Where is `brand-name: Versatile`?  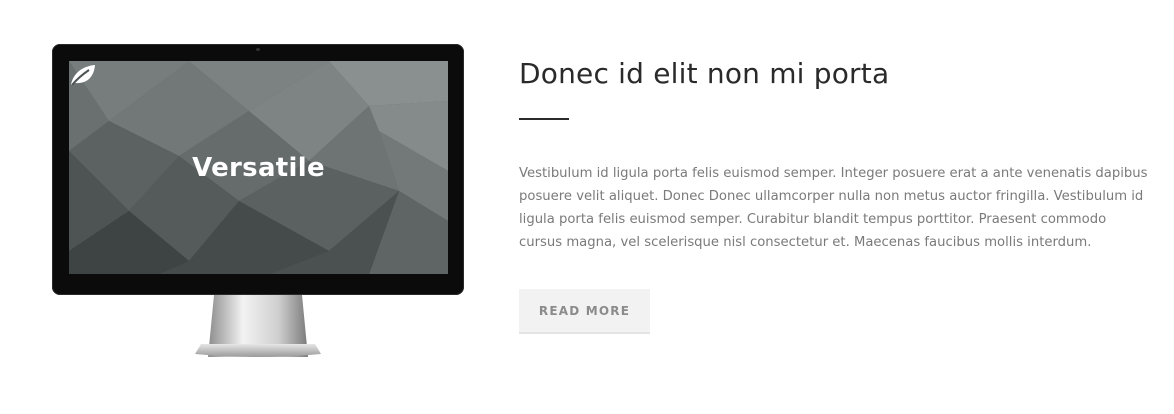
brand-name: Versatile is located at coordinates (258, 167).